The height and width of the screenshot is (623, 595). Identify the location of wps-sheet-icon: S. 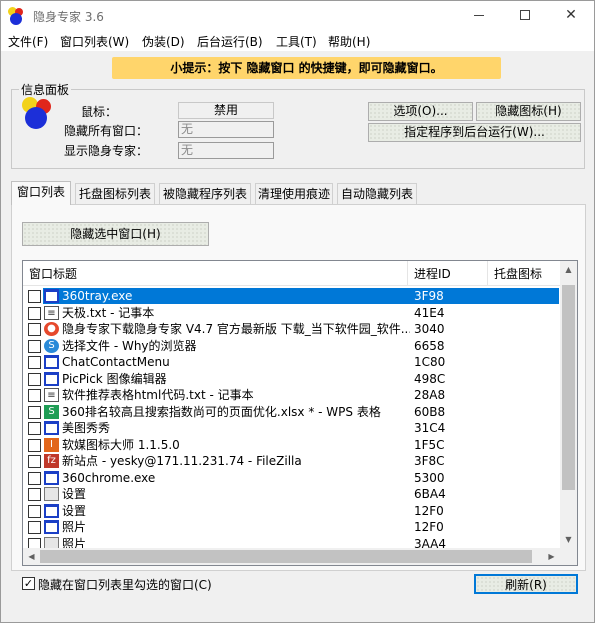
(51, 411).